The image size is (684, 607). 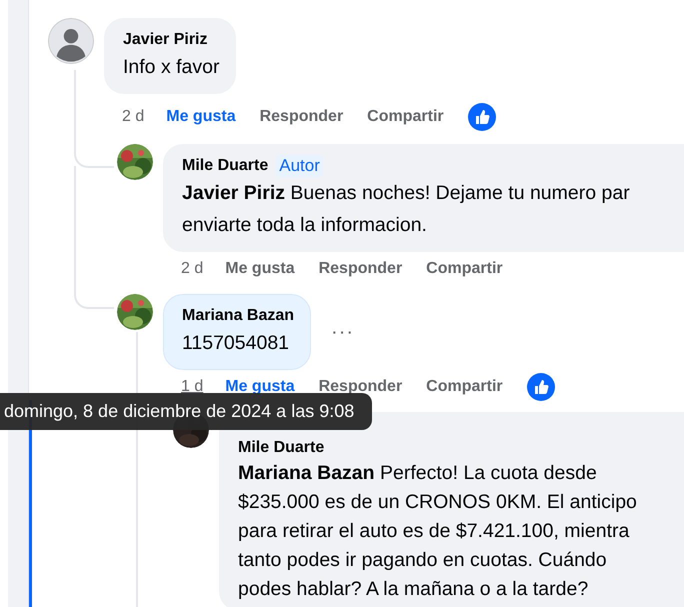 What do you see at coordinates (299, 166) in the screenshot?
I see `author-badge: Autor` at bounding box center [299, 166].